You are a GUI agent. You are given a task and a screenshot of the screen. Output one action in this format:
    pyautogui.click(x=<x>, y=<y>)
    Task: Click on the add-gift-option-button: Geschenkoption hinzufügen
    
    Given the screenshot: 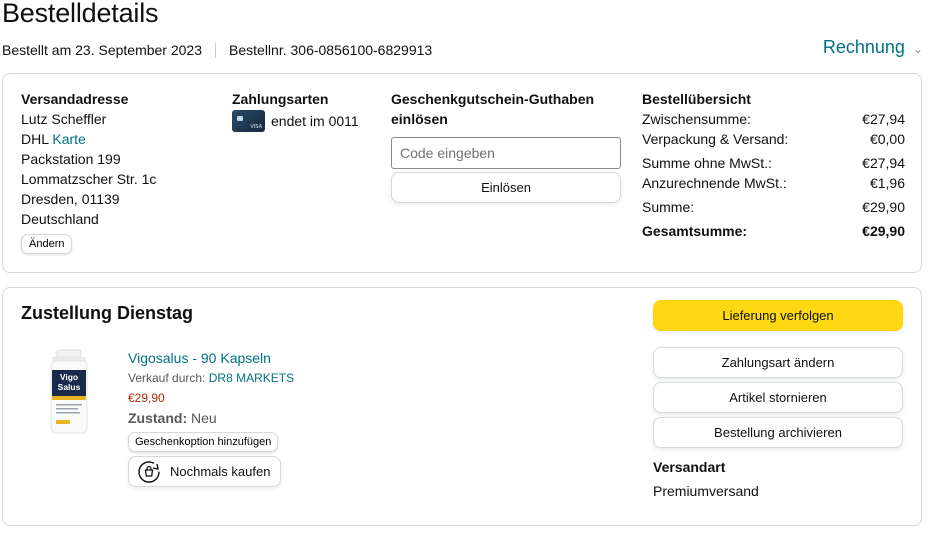 What is the action you would take?
    pyautogui.click(x=203, y=442)
    